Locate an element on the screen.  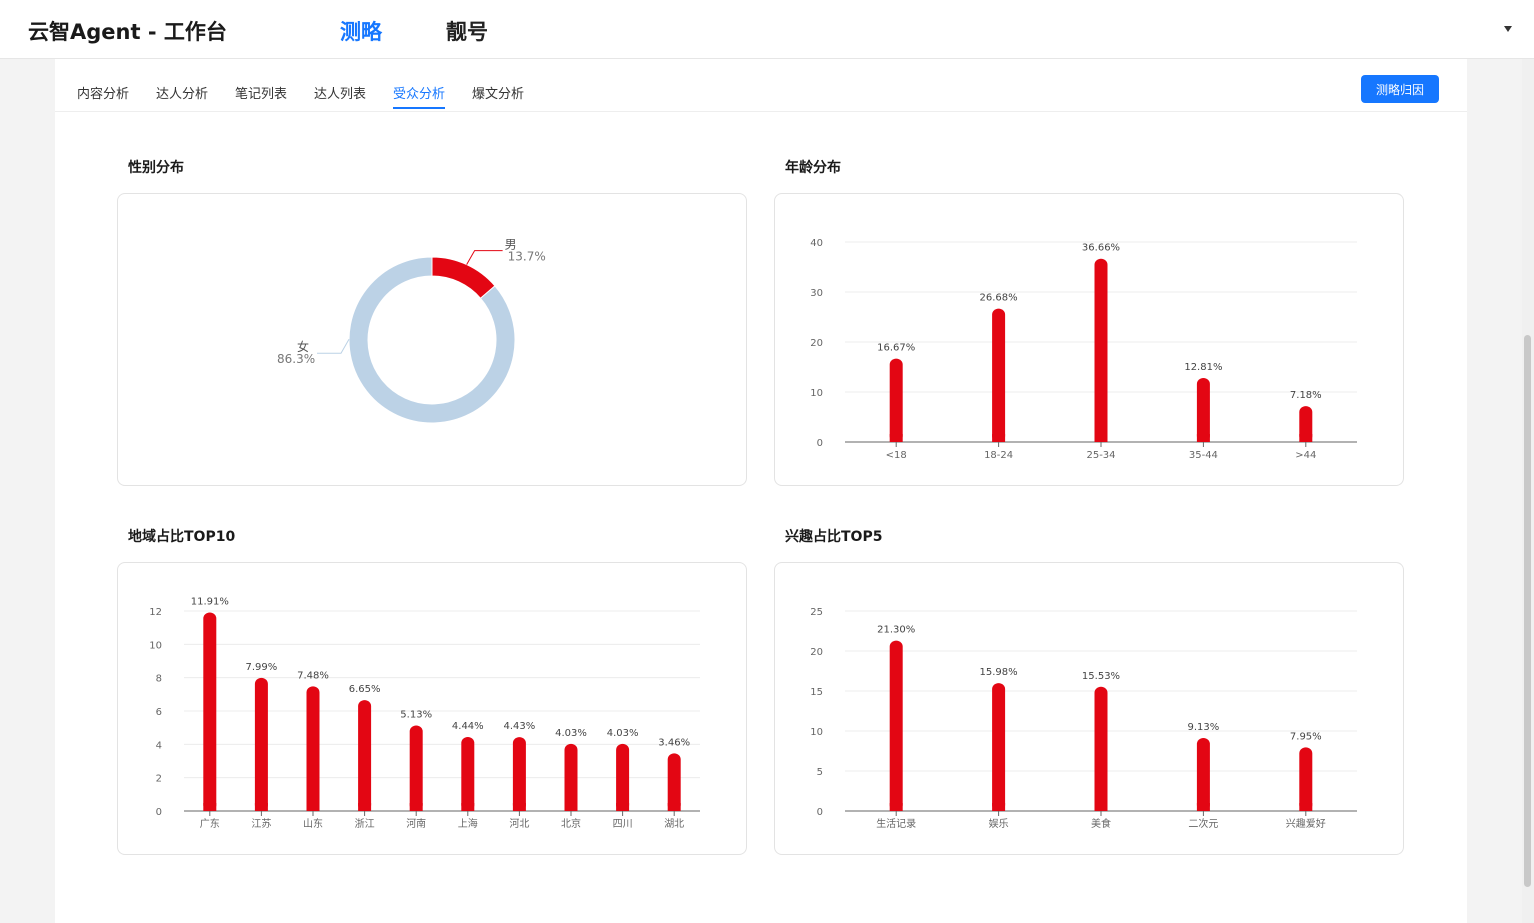
top-bar: 云智Agent - 工作台 测略 靓号 is located at coordinates (767, 29).